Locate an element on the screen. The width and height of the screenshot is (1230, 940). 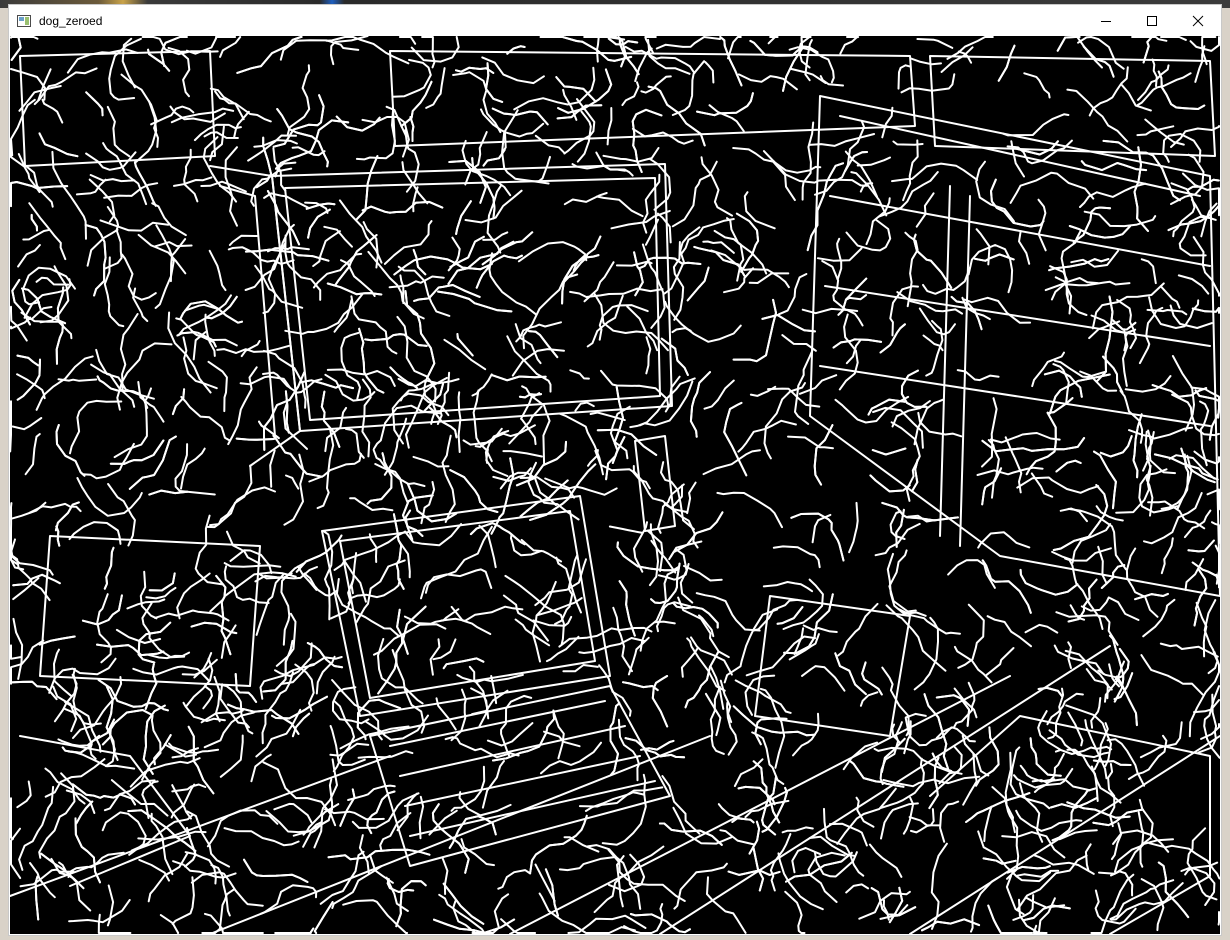
title-bar: dog_zeroed is located at coordinates (615, 20).